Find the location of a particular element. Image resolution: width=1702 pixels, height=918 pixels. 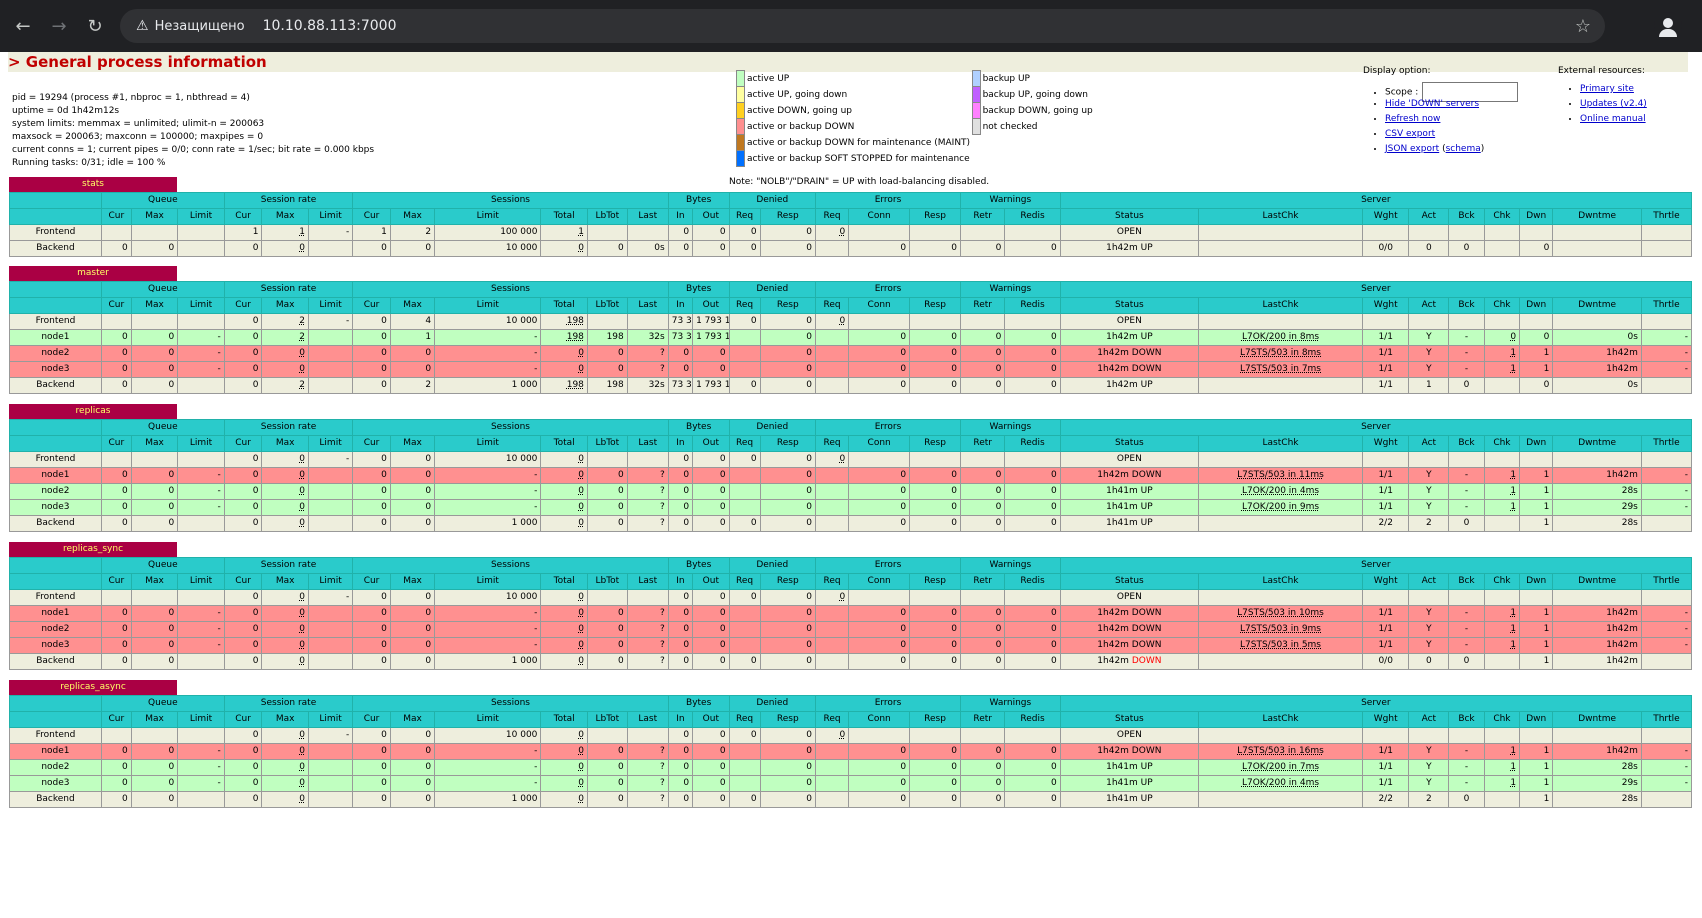

forward-arrow-icon: → is located at coordinates (59, 26).